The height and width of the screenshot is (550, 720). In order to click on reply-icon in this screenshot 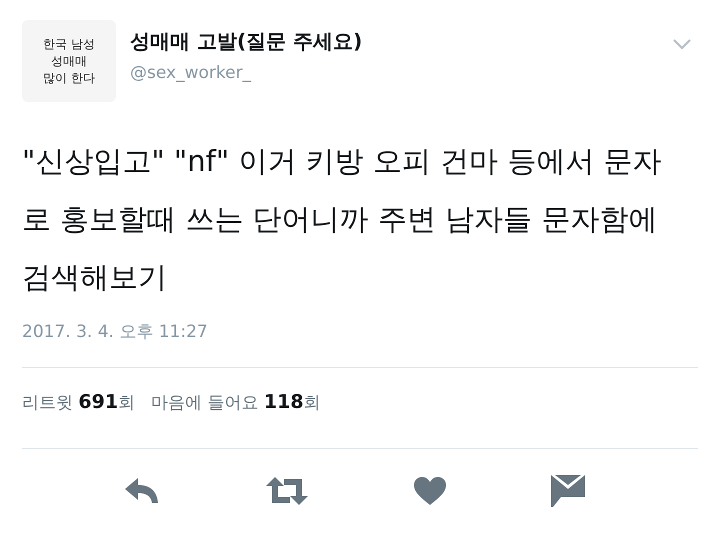, I will do `click(142, 491)`.